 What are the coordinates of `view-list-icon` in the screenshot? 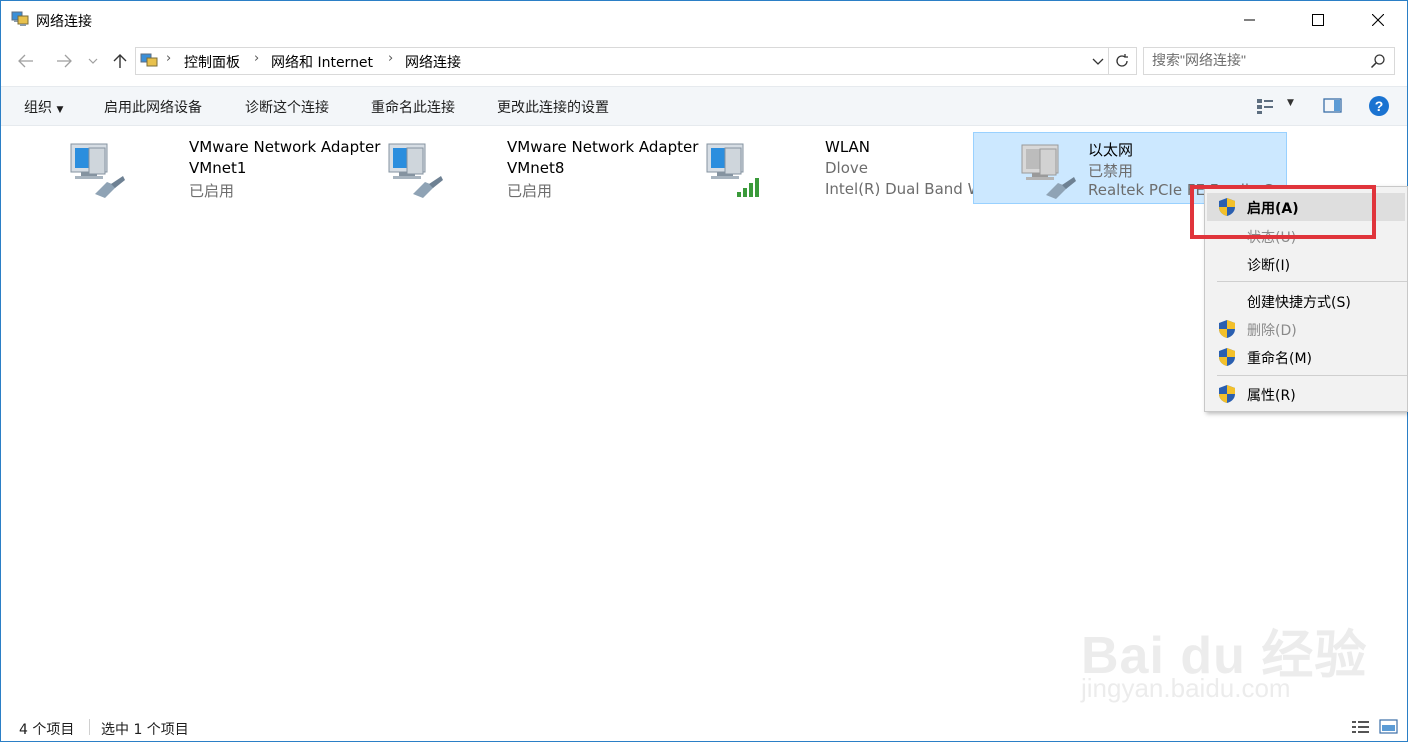 It's located at (1265, 106).